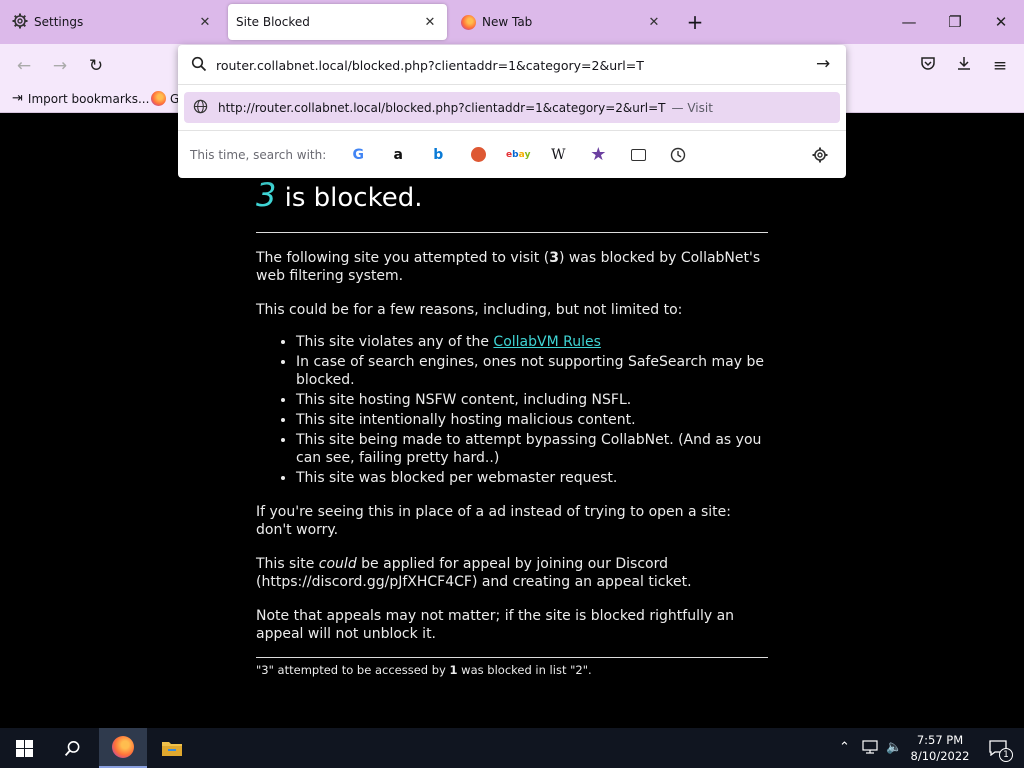  I want to click on heading-text: is blocked., so click(353, 198).